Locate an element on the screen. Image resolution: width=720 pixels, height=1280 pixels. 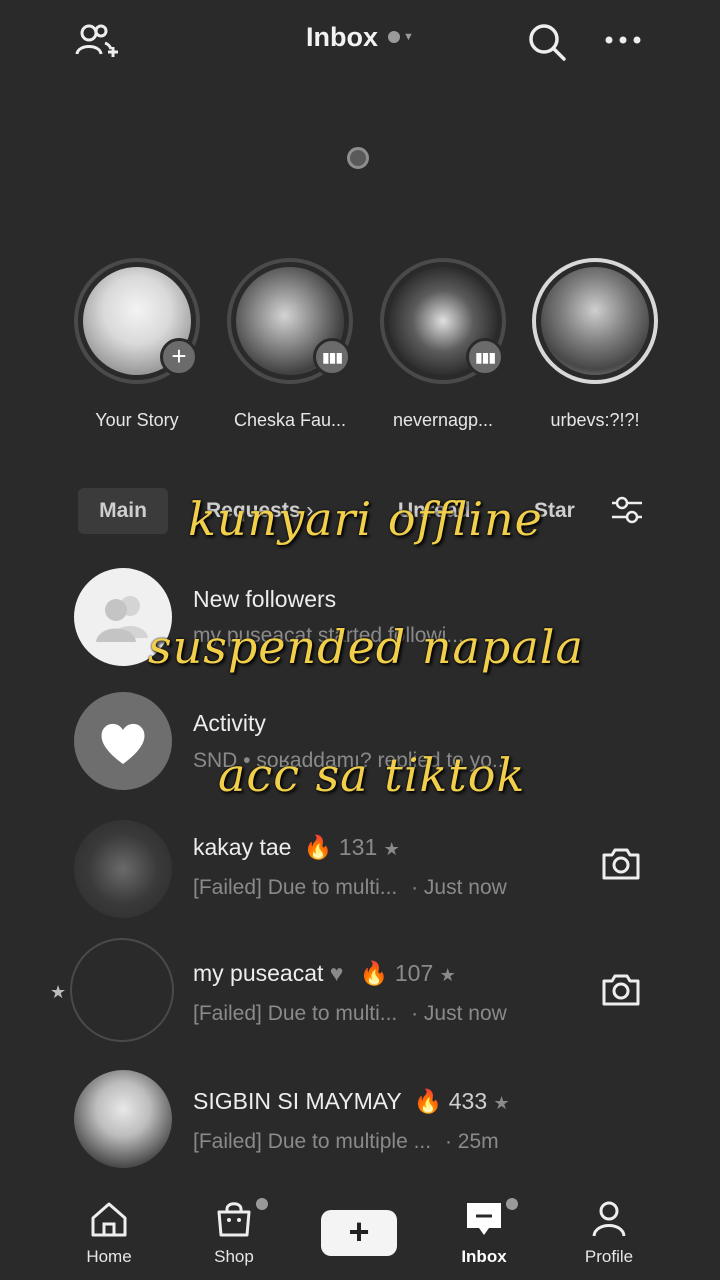
streak-count: 131 is located at coordinates (358, 847).